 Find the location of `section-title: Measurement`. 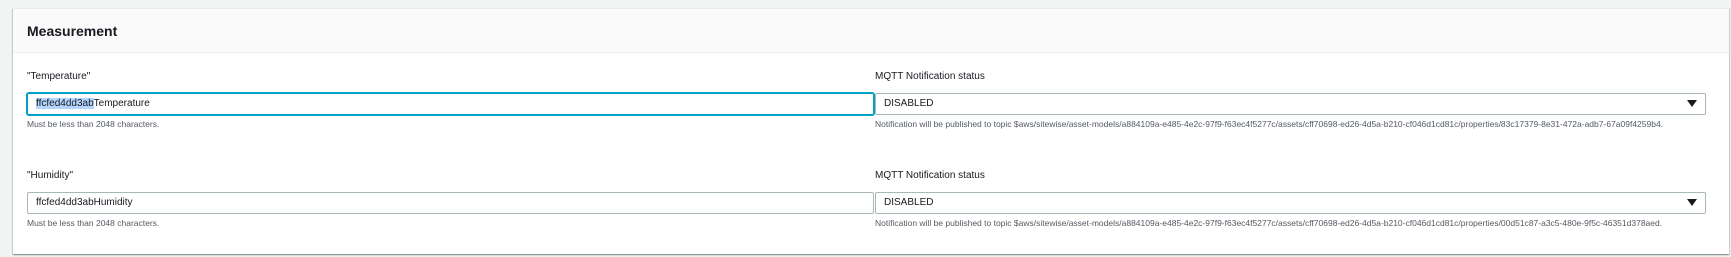

section-title: Measurement is located at coordinates (72, 31).